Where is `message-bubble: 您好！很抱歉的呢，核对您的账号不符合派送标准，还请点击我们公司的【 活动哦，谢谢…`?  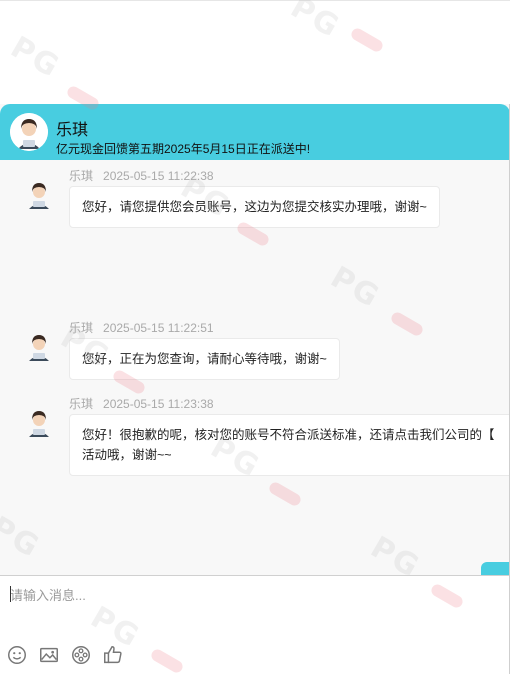 message-bubble: 您好！很抱歉的呢，核对您的账号不符合派送标准，还请点击我们公司的【 活动哦，谢谢… is located at coordinates (289, 445).